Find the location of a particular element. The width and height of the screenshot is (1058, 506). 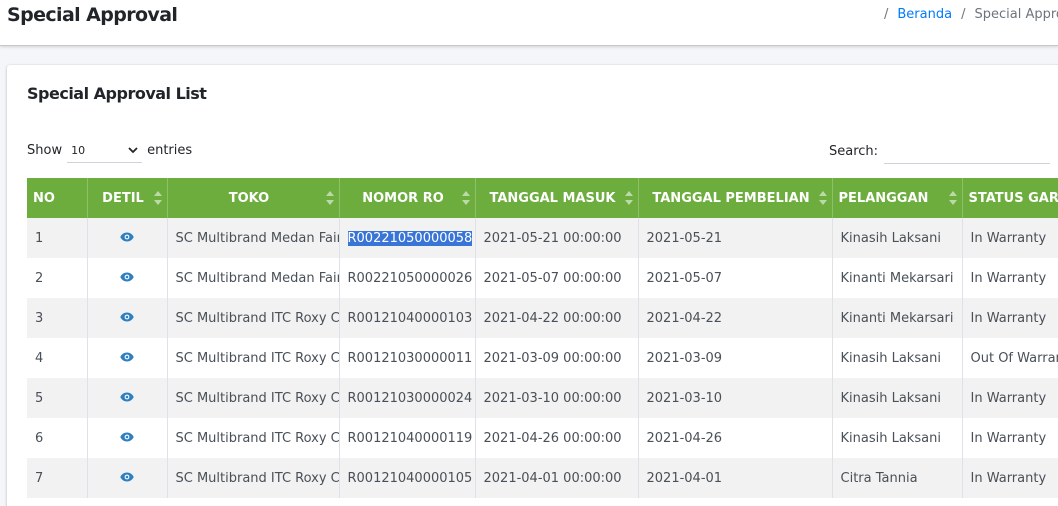

chevron-down-icon is located at coordinates (133, 150).